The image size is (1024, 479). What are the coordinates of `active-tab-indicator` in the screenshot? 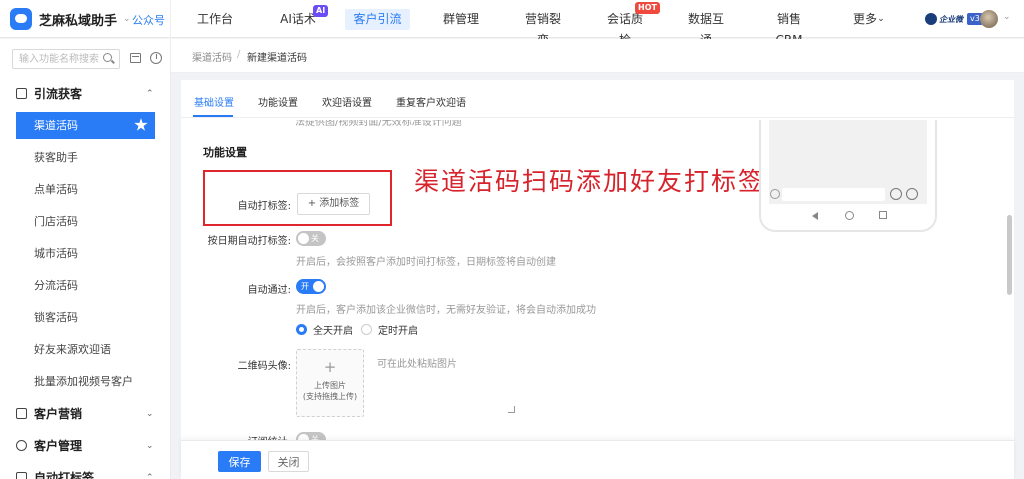 It's located at (213, 116).